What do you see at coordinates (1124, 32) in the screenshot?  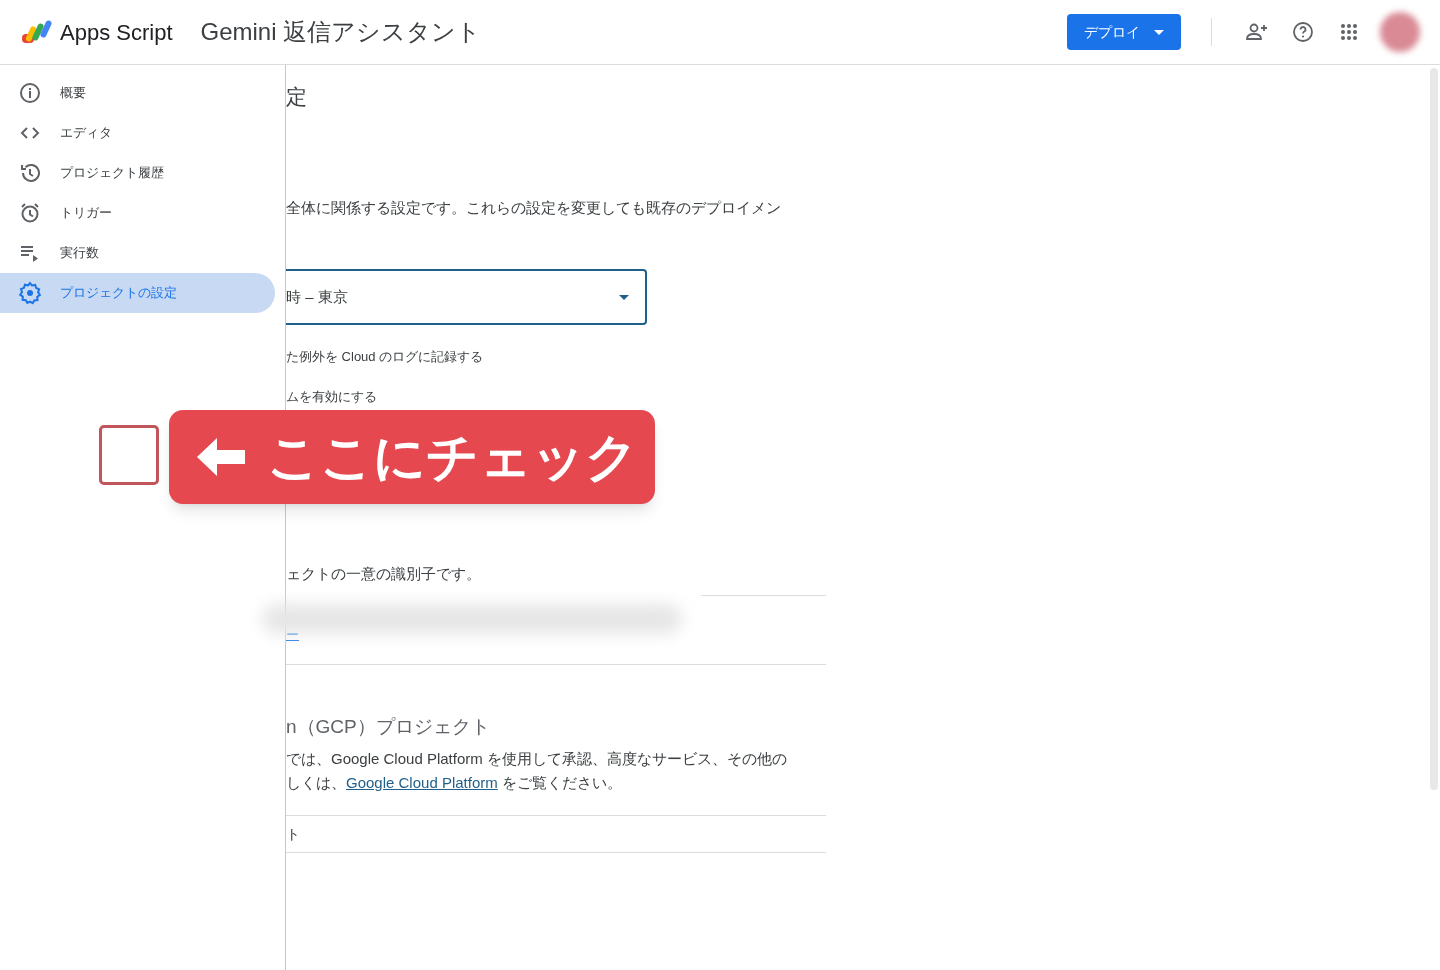 I see `deploy-button: デプロイ` at bounding box center [1124, 32].